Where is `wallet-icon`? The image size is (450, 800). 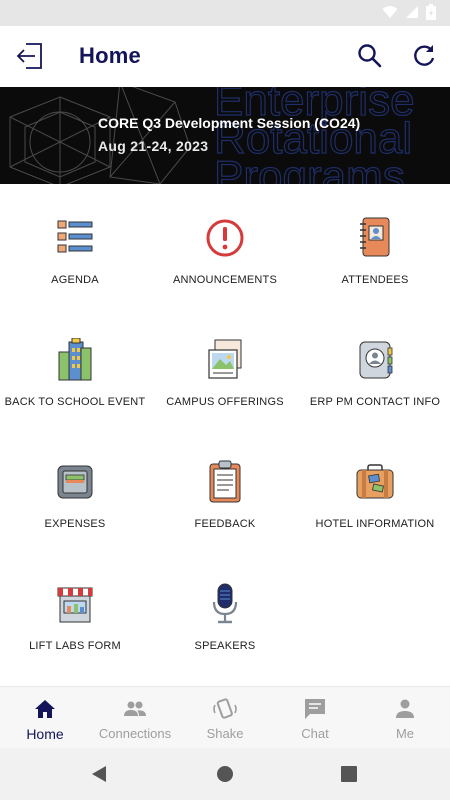 wallet-icon is located at coordinates (75, 482).